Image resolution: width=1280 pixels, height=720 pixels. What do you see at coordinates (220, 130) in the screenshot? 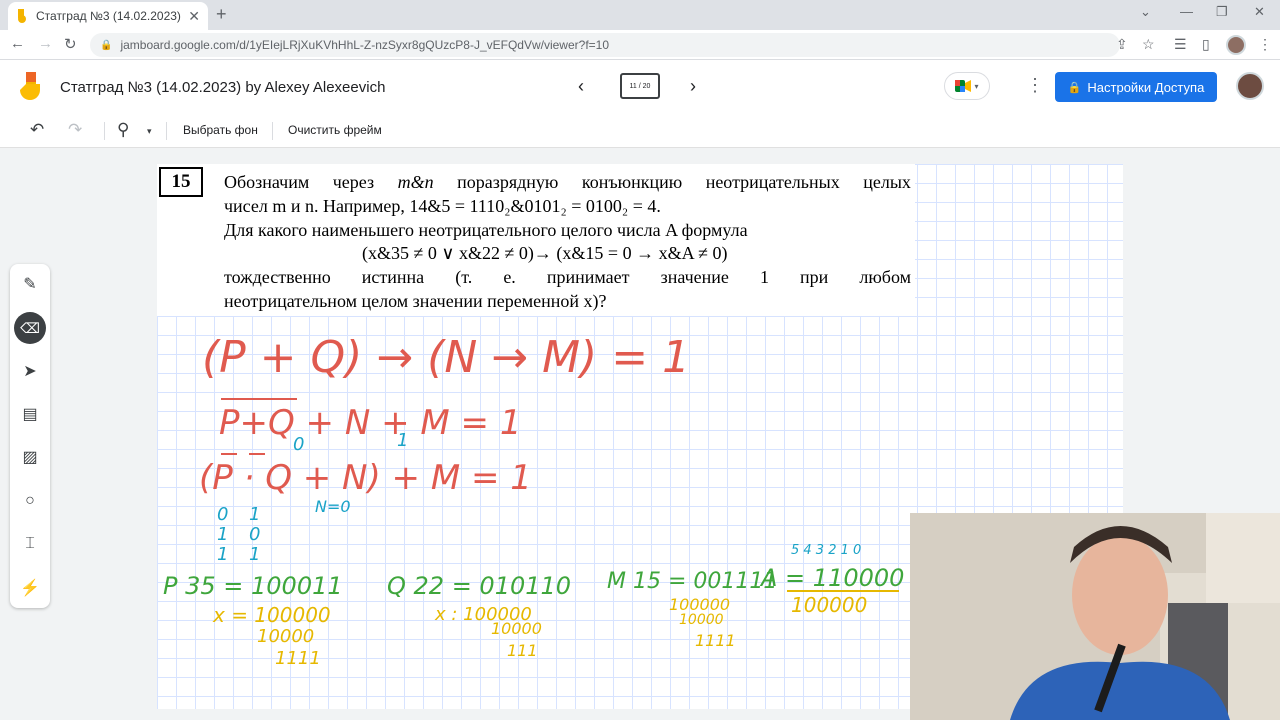
I see `set-background-button: Выбрать фон` at bounding box center [220, 130].